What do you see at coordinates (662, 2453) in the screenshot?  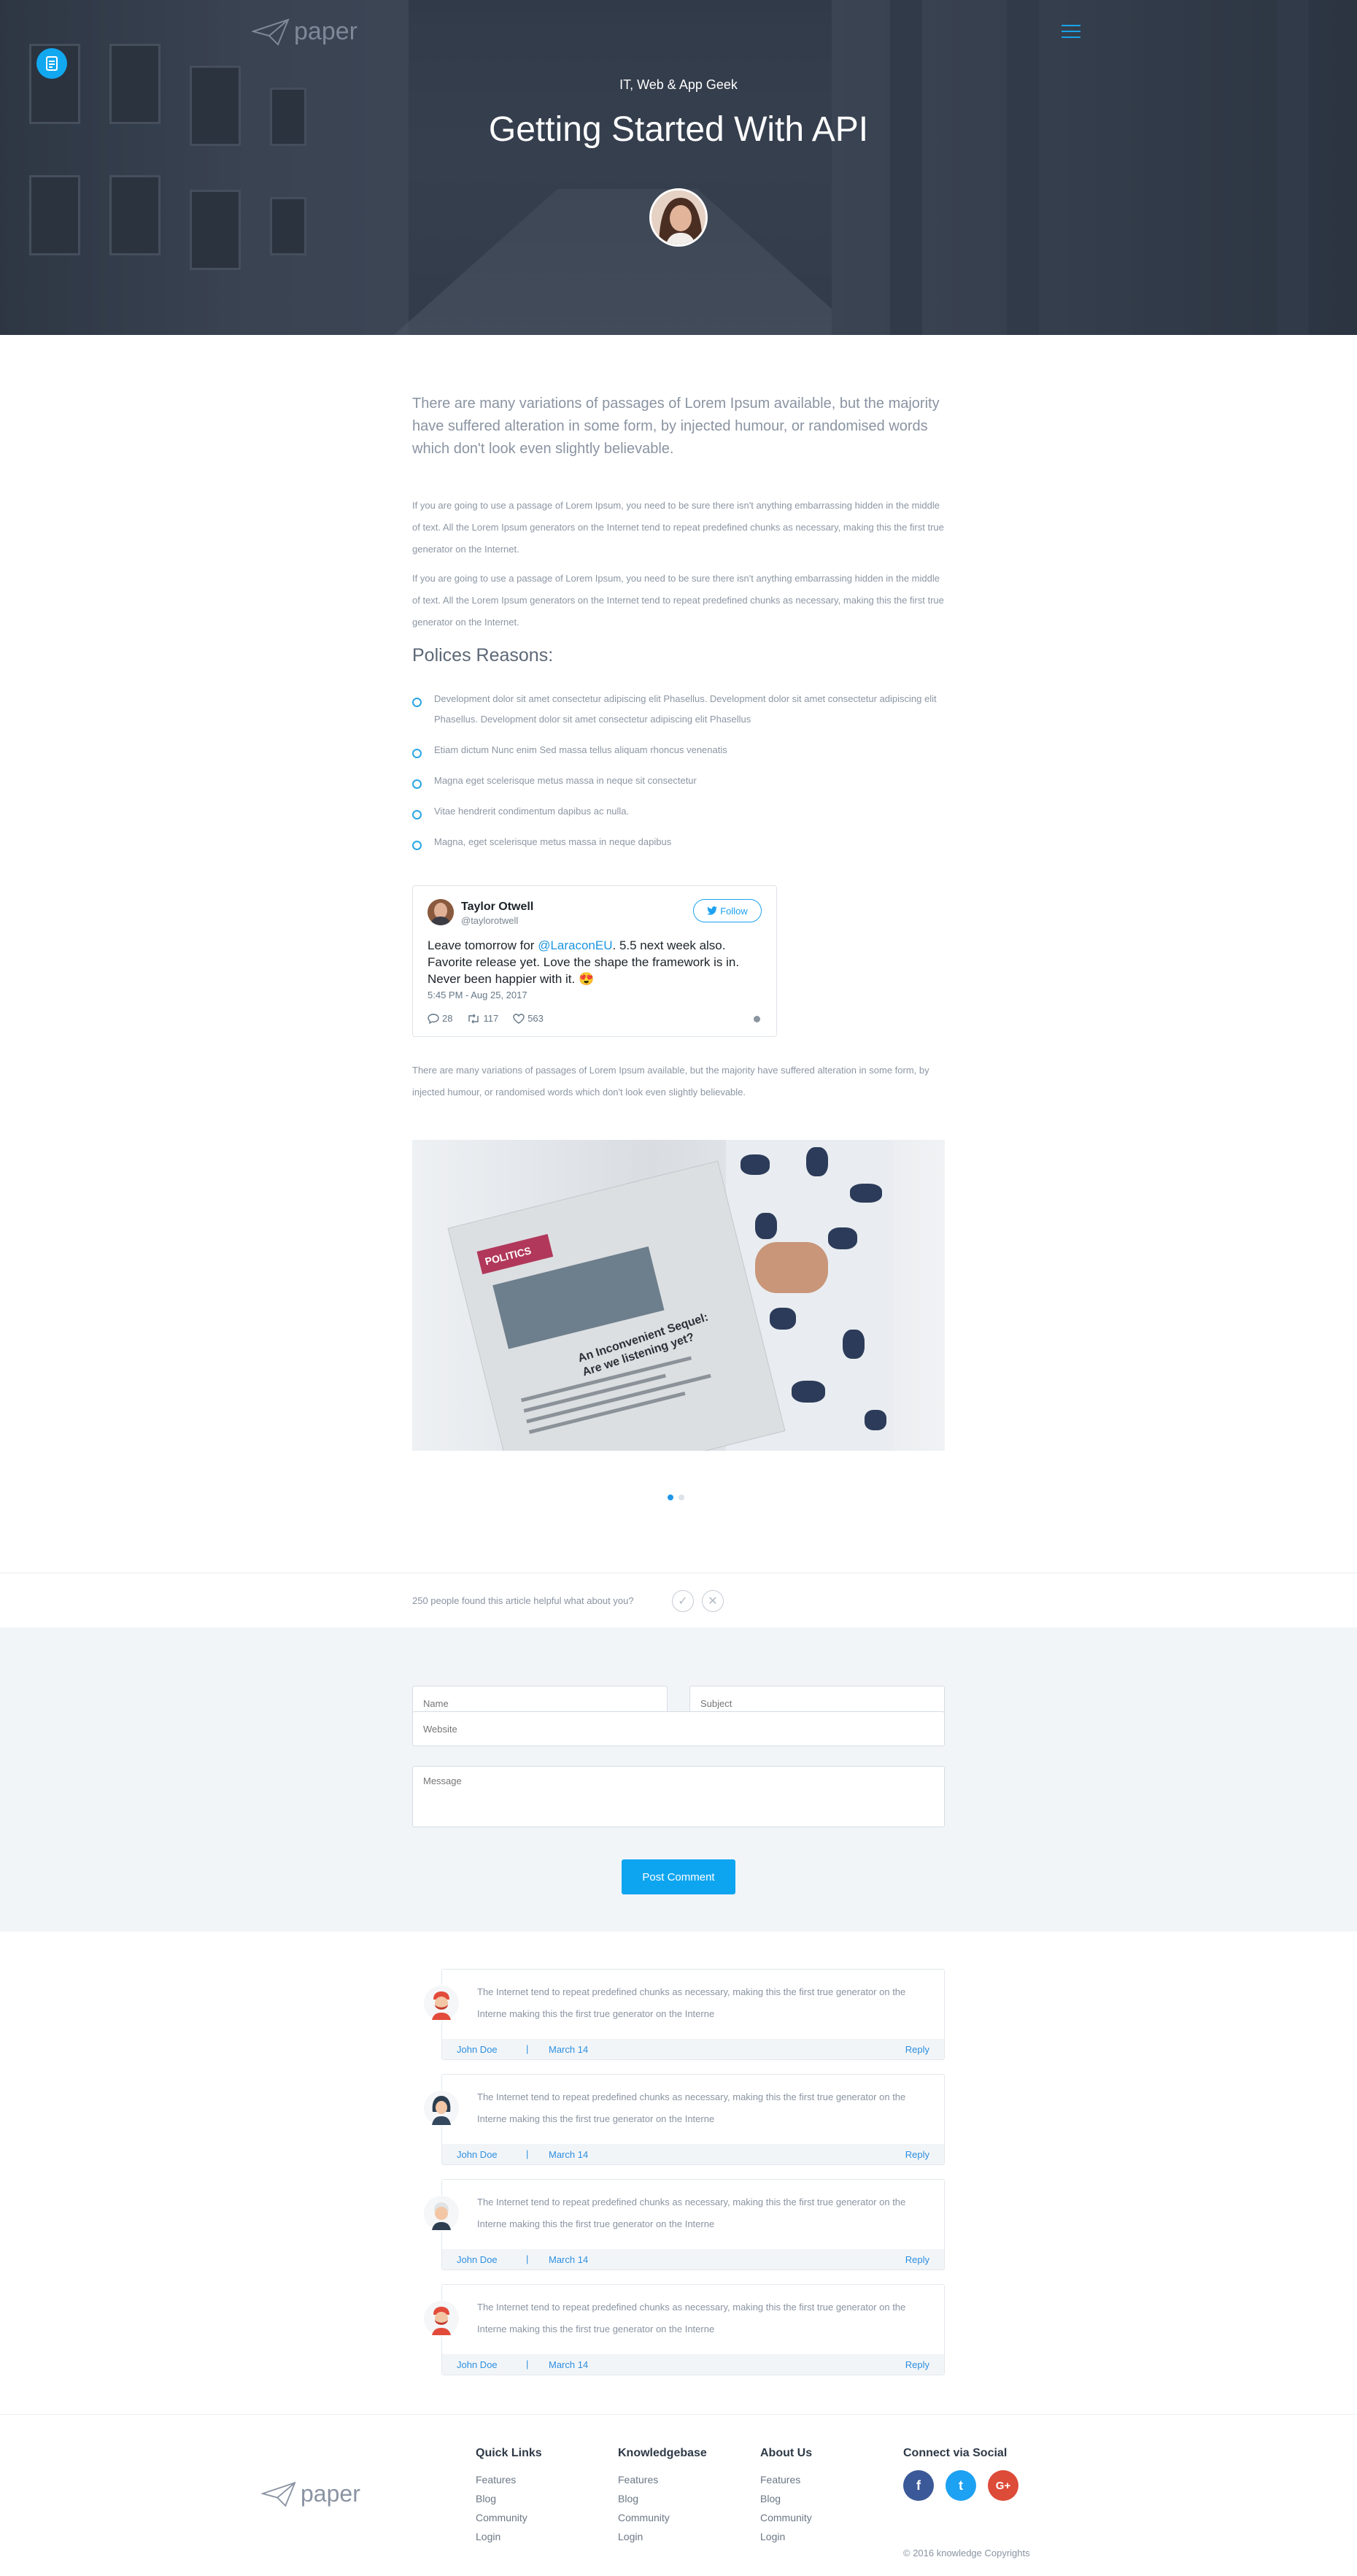 I see `footer-column-title: Knowledgebase` at bounding box center [662, 2453].